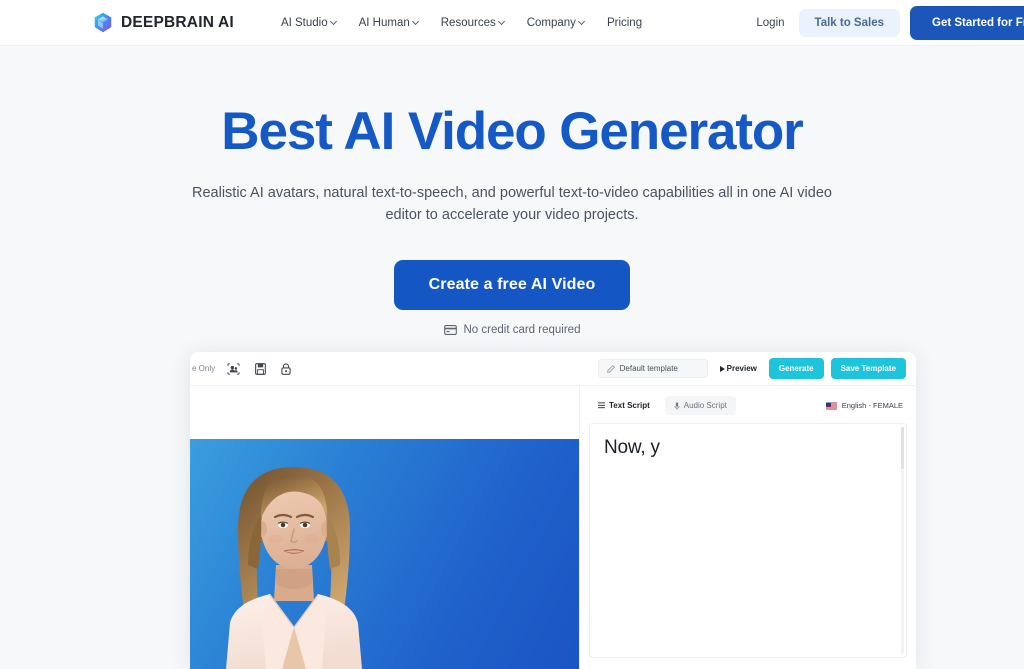  Describe the element at coordinates (849, 22) in the screenshot. I see `talk-to-sales-button: Talk to Sales` at that location.